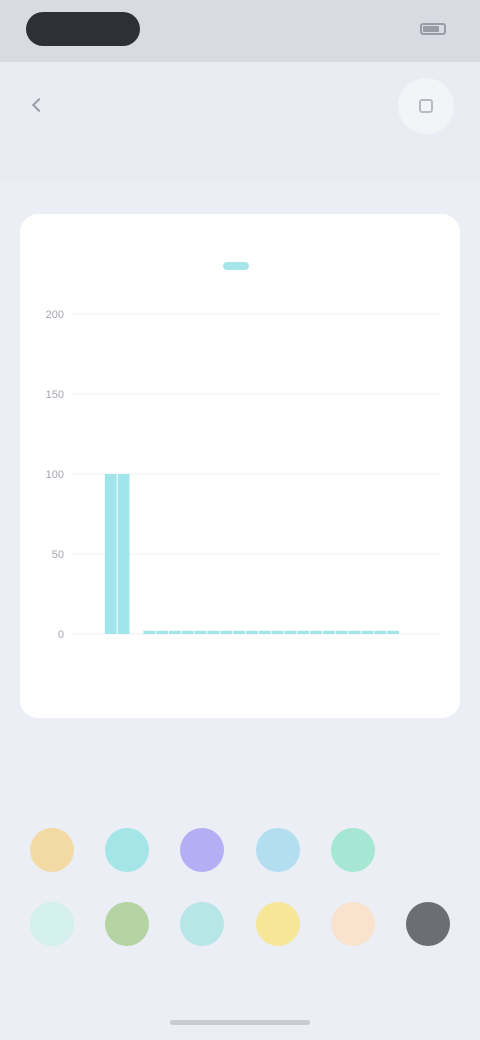  What do you see at coordinates (202, 850) in the screenshot?
I see `color-swatch-violet` at bounding box center [202, 850].